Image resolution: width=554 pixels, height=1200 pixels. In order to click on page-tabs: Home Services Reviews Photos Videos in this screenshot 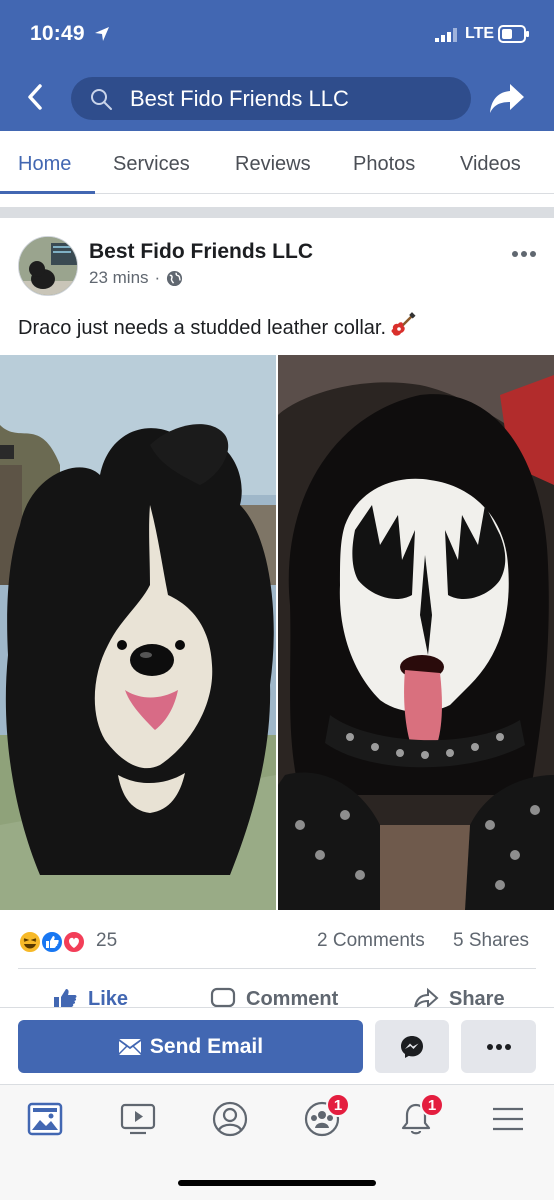, I will do `click(277, 162)`.